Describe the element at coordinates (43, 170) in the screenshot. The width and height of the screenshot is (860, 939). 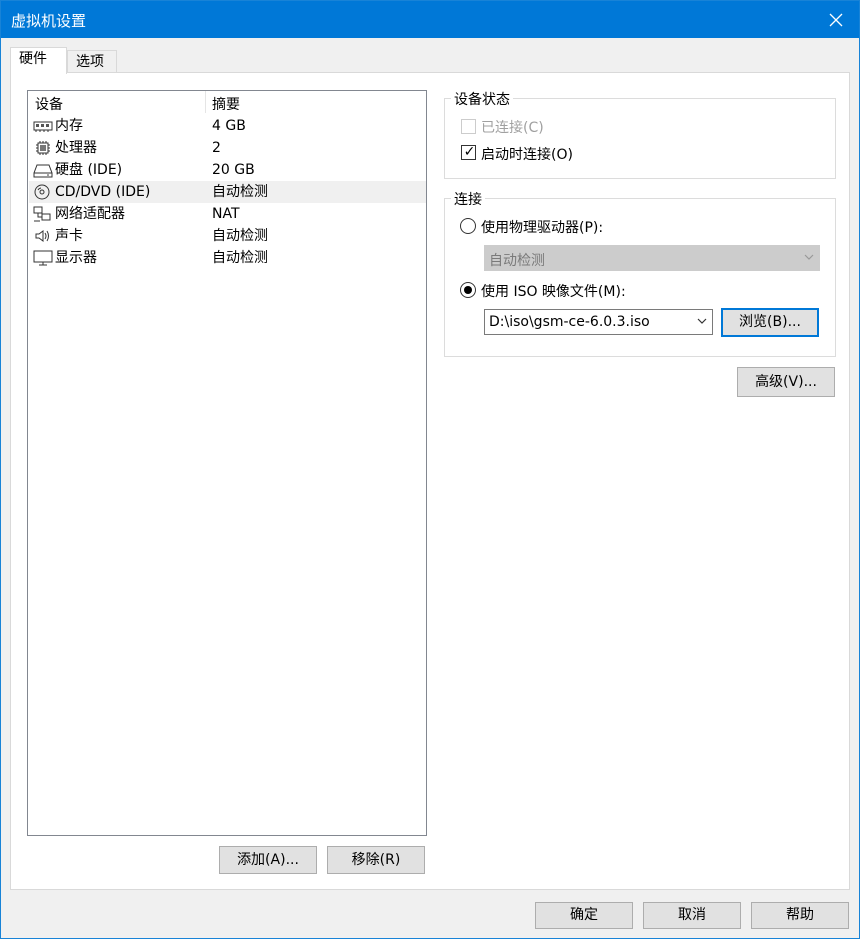
I see `hard-disk-icon` at that location.